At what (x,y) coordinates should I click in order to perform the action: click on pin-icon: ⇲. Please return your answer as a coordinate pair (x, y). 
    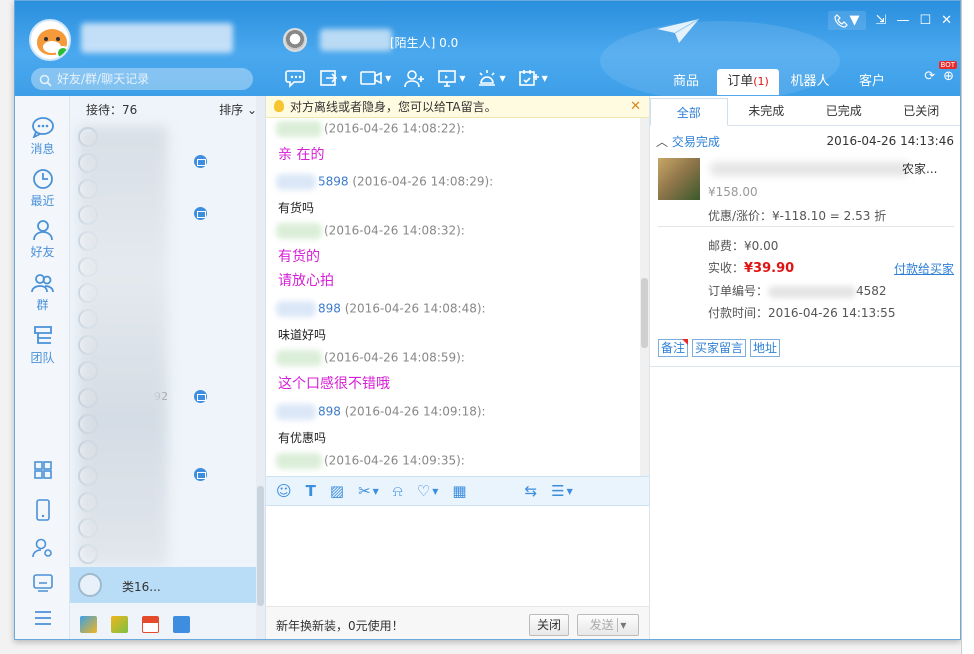
    Looking at the image, I should click on (881, 20).